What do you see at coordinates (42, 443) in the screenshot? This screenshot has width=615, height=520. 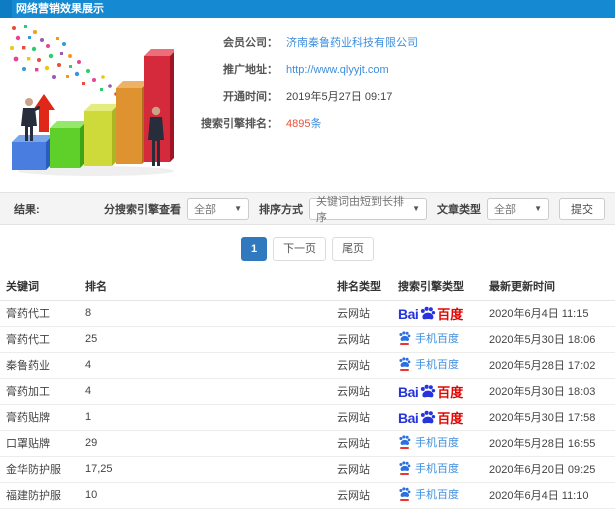 I see `keyword-cell: 口罩贴牌` at bounding box center [42, 443].